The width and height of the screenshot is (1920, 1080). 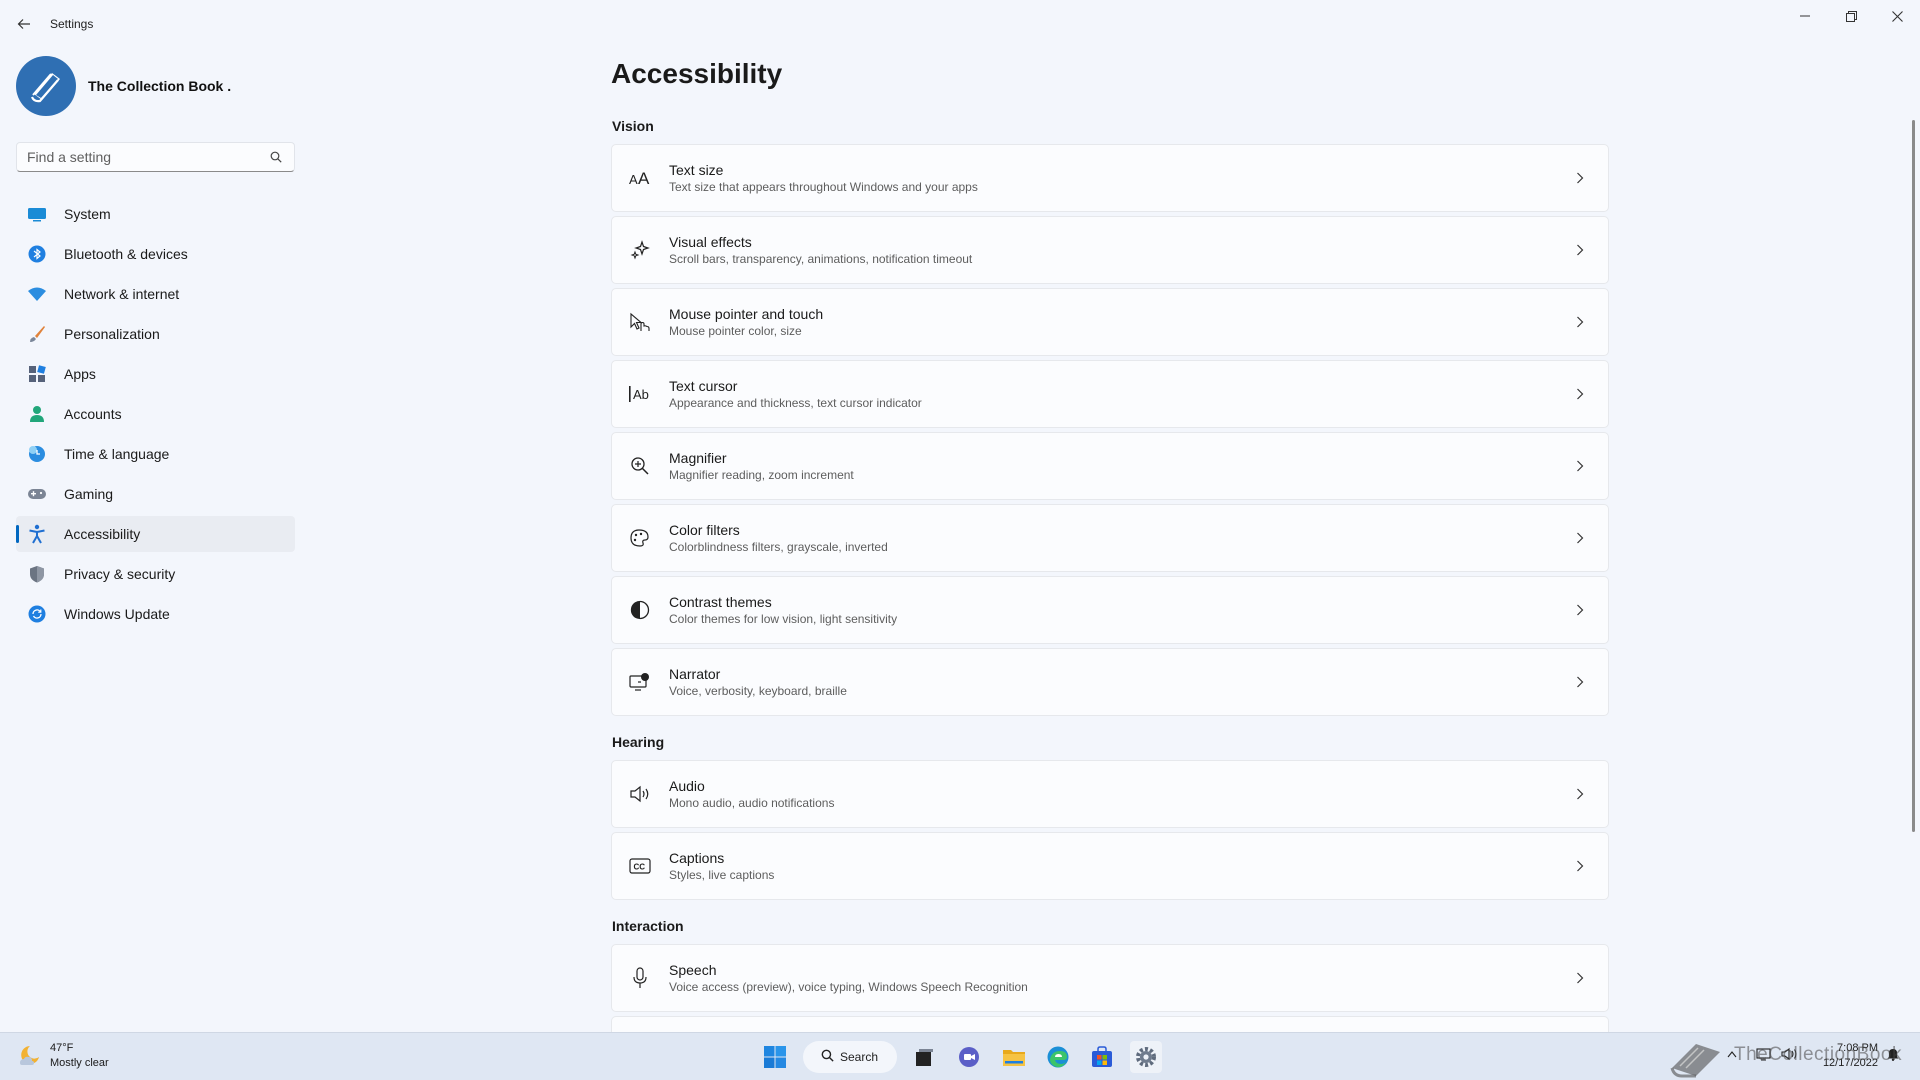 What do you see at coordinates (633, 179) in the screenshot?
I see `svg-text: A` at bounding box center [633, 179].